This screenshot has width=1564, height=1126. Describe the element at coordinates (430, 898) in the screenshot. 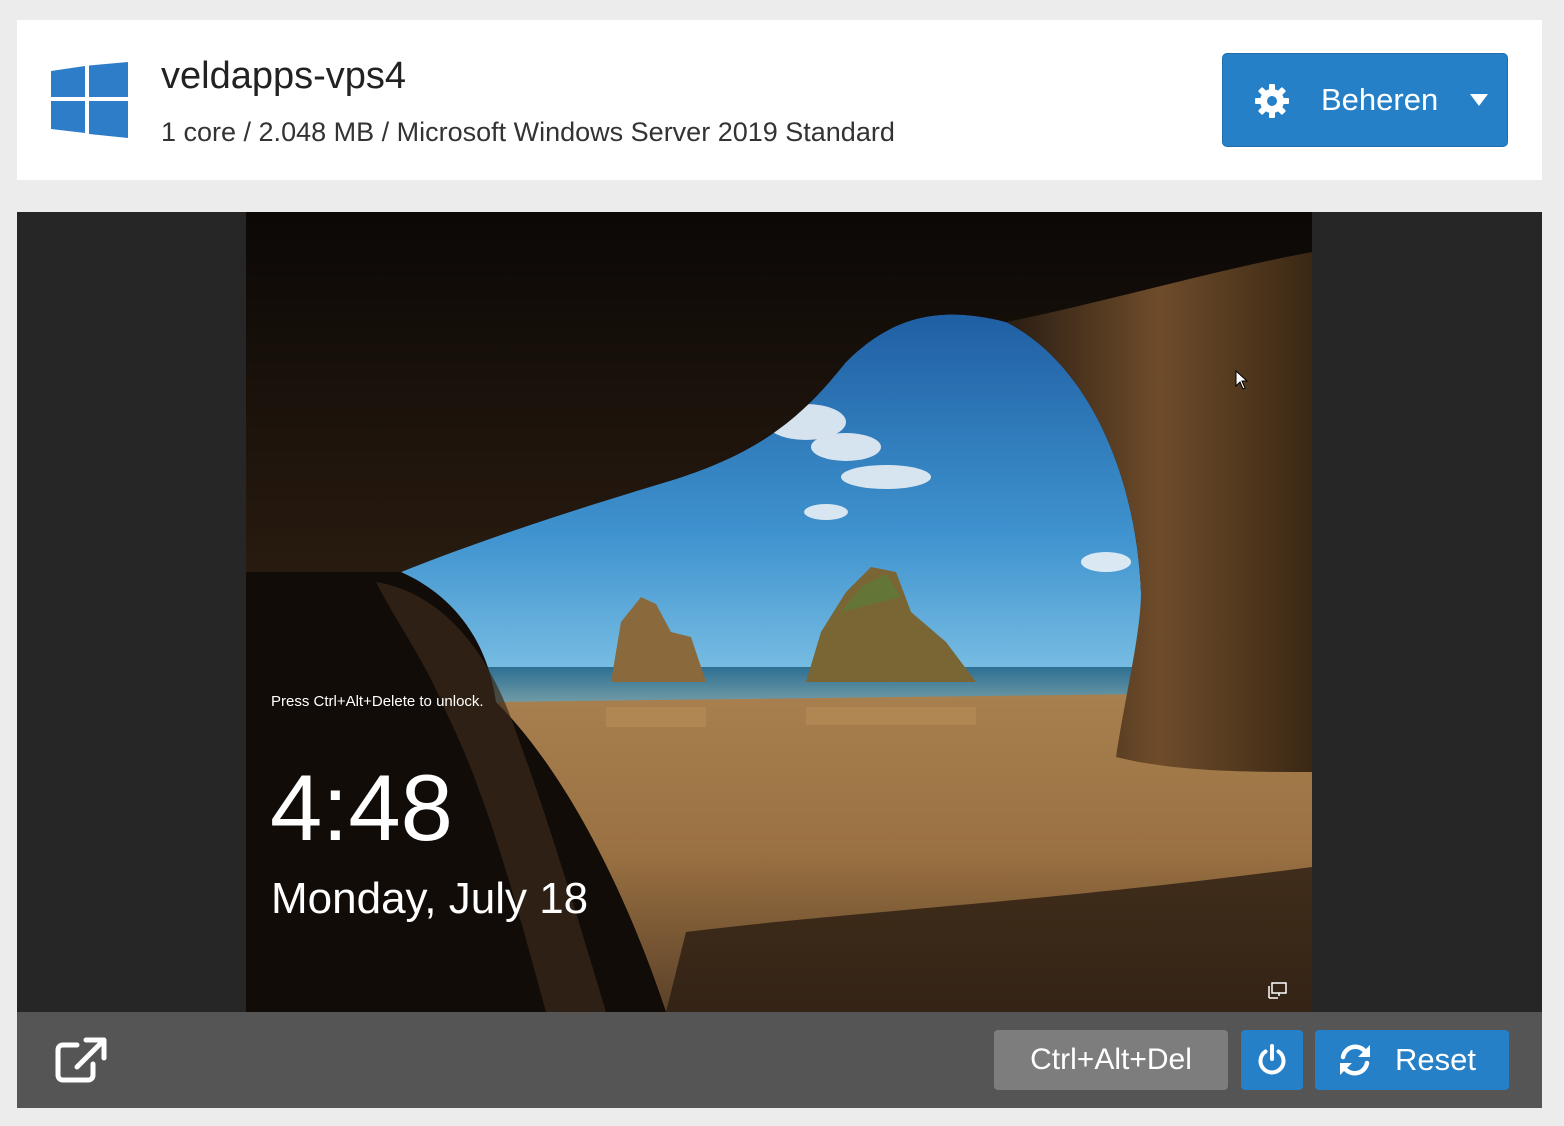

I see `lock-screen-date: Monday, July 18` at that location.